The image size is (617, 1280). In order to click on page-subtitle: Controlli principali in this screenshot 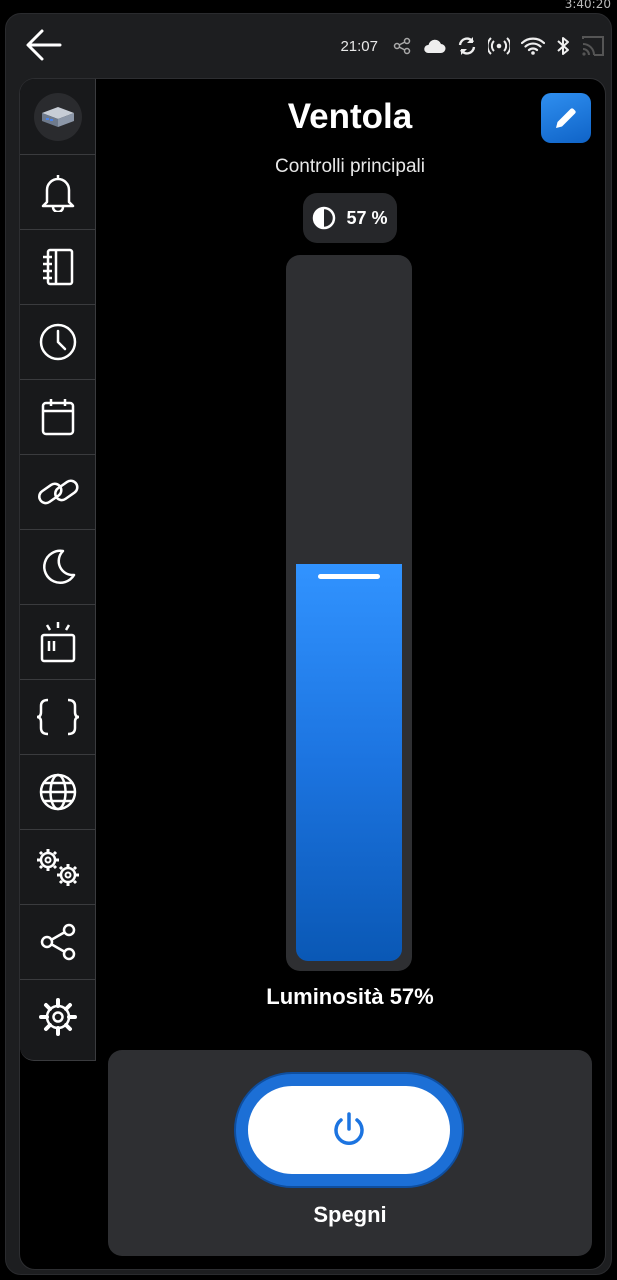, I will do `click(350, 166)`.